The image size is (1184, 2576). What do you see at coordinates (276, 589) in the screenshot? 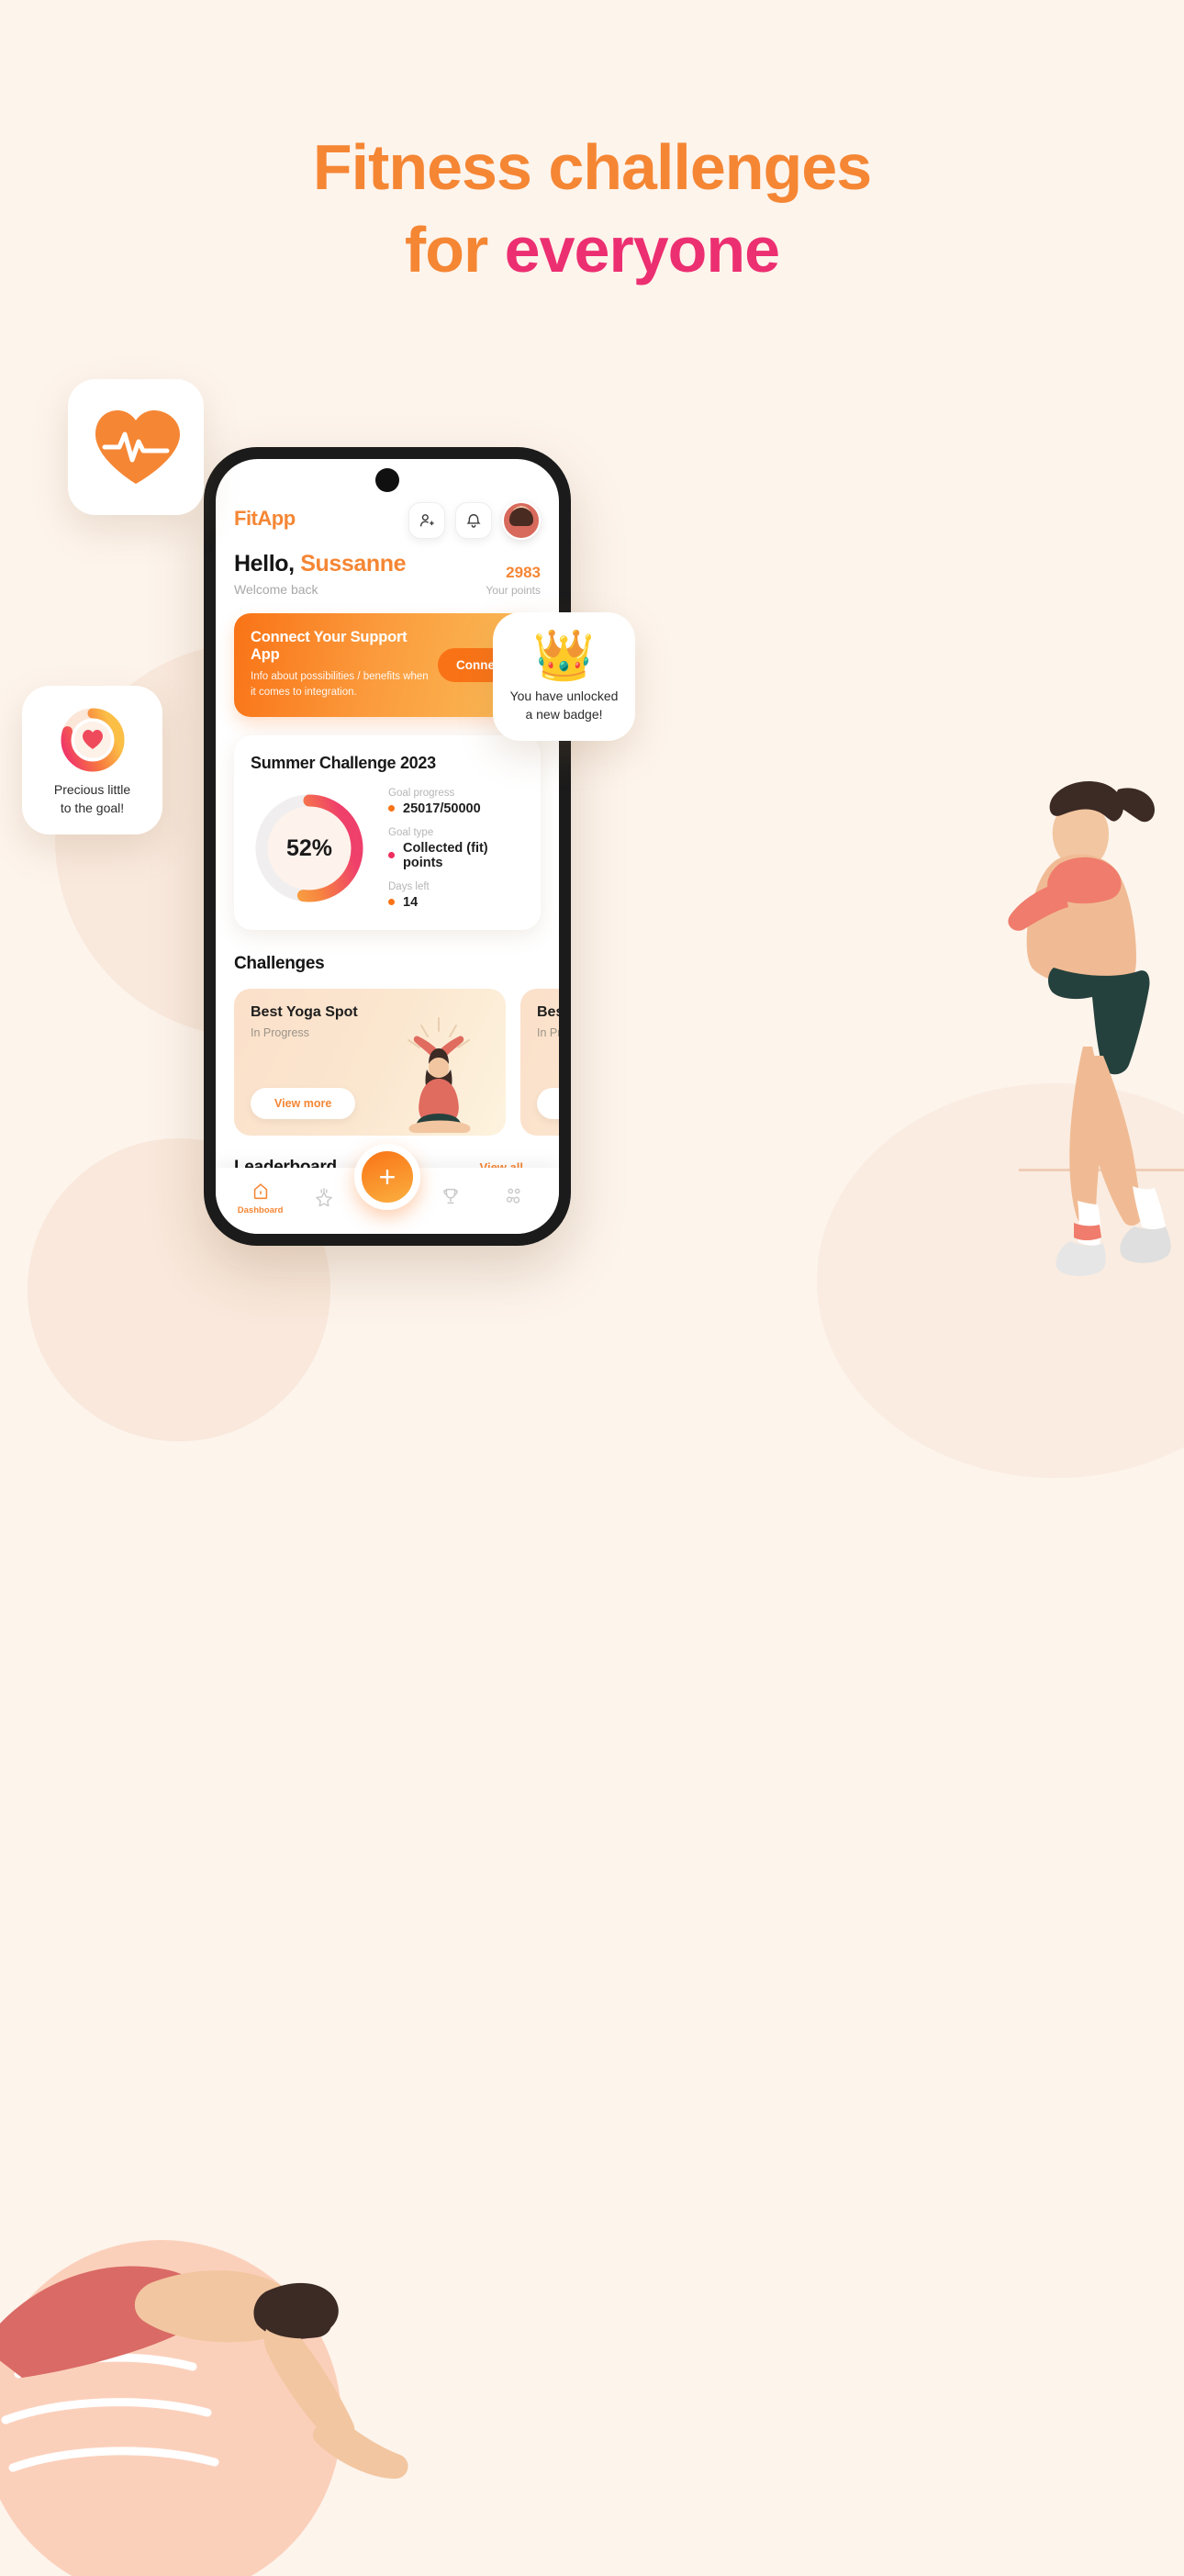
I see `greeting-subtitle: Welcome back` at bounding box center [276, 589].